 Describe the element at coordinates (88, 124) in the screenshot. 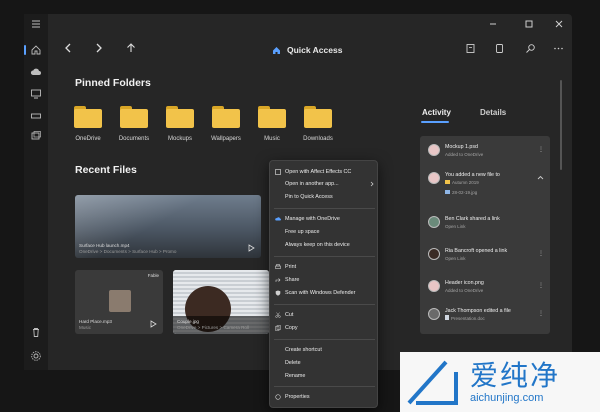

I see `folder-onedrive: OneDrive` at that location.